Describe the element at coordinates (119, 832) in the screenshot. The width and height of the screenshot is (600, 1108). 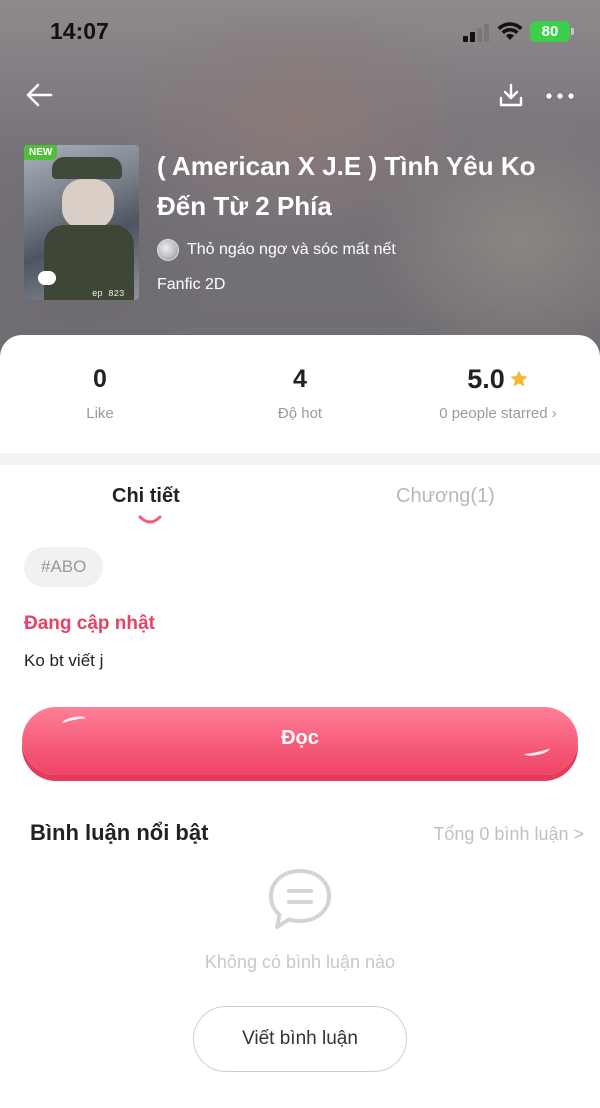
I see `comments-heading: Bình luận nổi bật` at that location.